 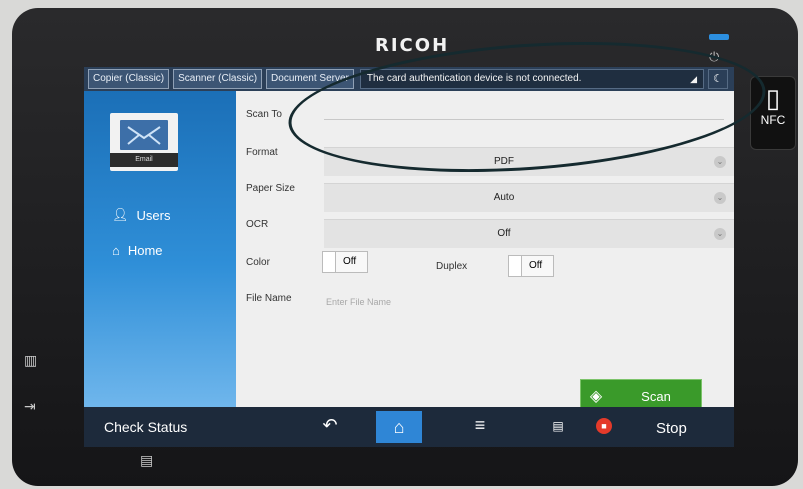 I want to click on home-button: ⌂, so click(x=399, y=427).